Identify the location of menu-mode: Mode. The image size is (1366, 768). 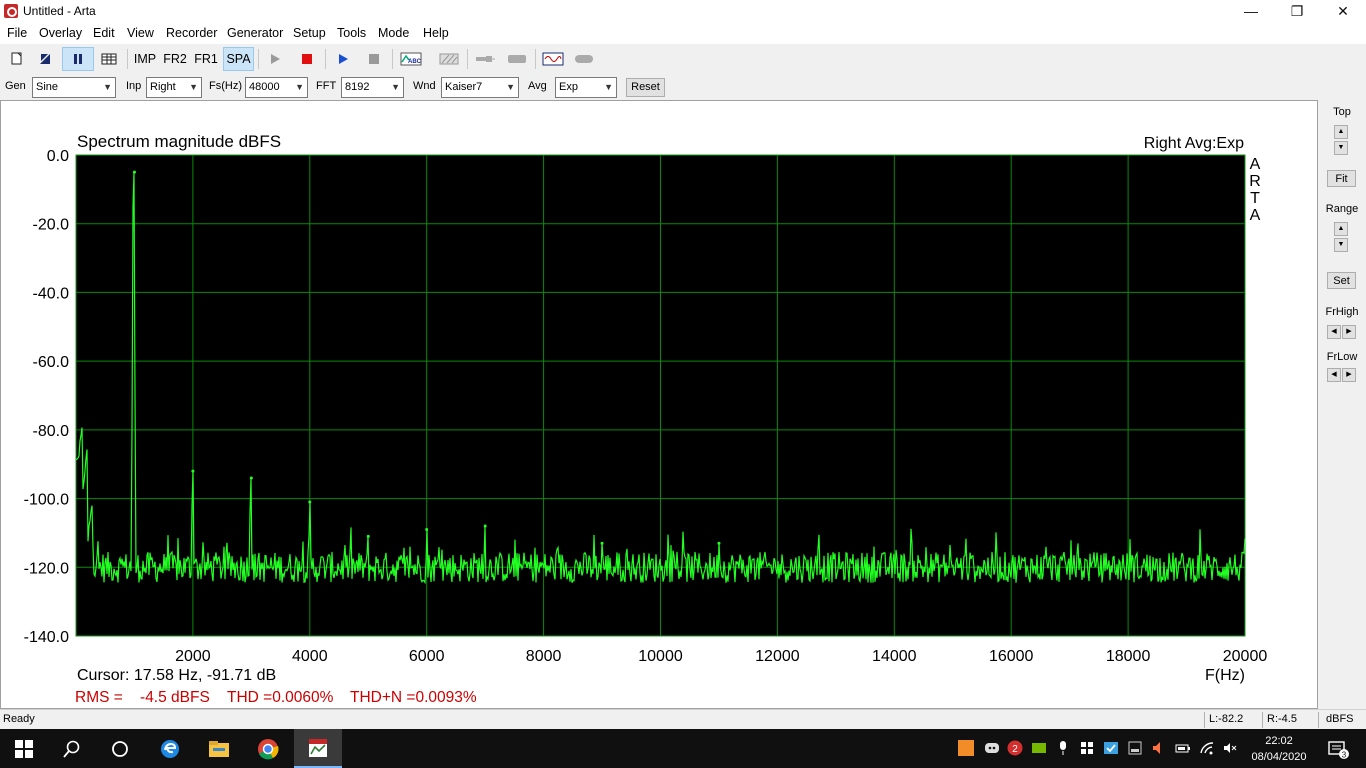
(393, 33).